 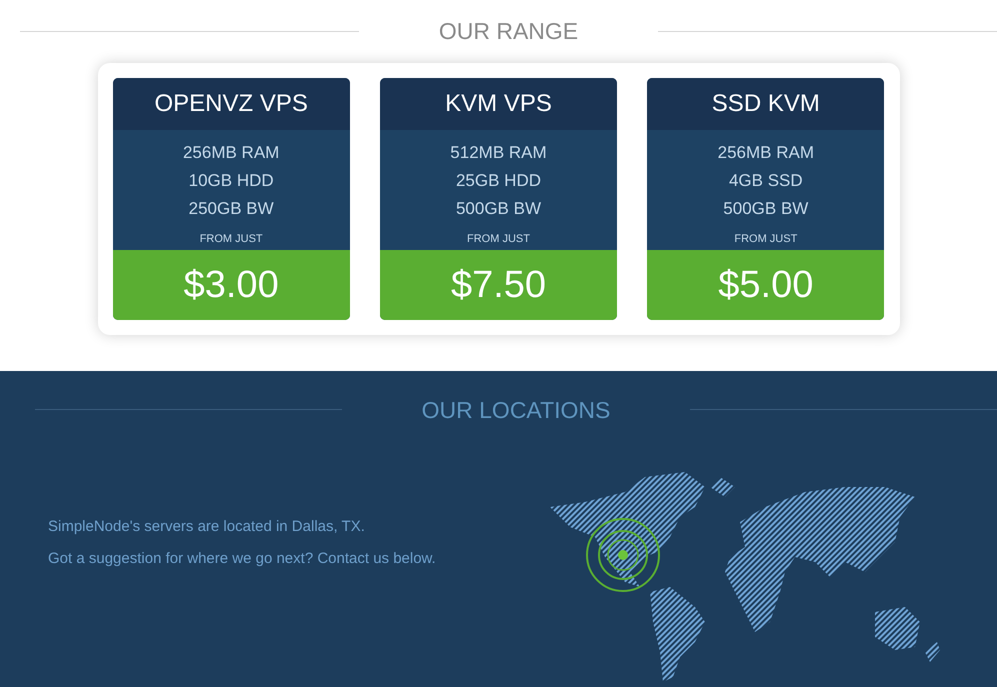 What do you see at coordinates (516, 410) in the screenshot?
I see `section-heading: OUR LOCATIONS` at bounding box center [516, 410].